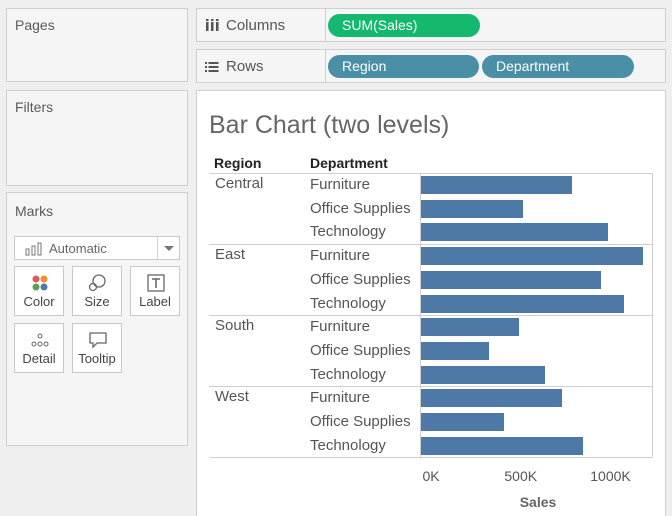  Describe the element at coordinates (156, 283) in the screenshot. I see `label-icon` at that location.